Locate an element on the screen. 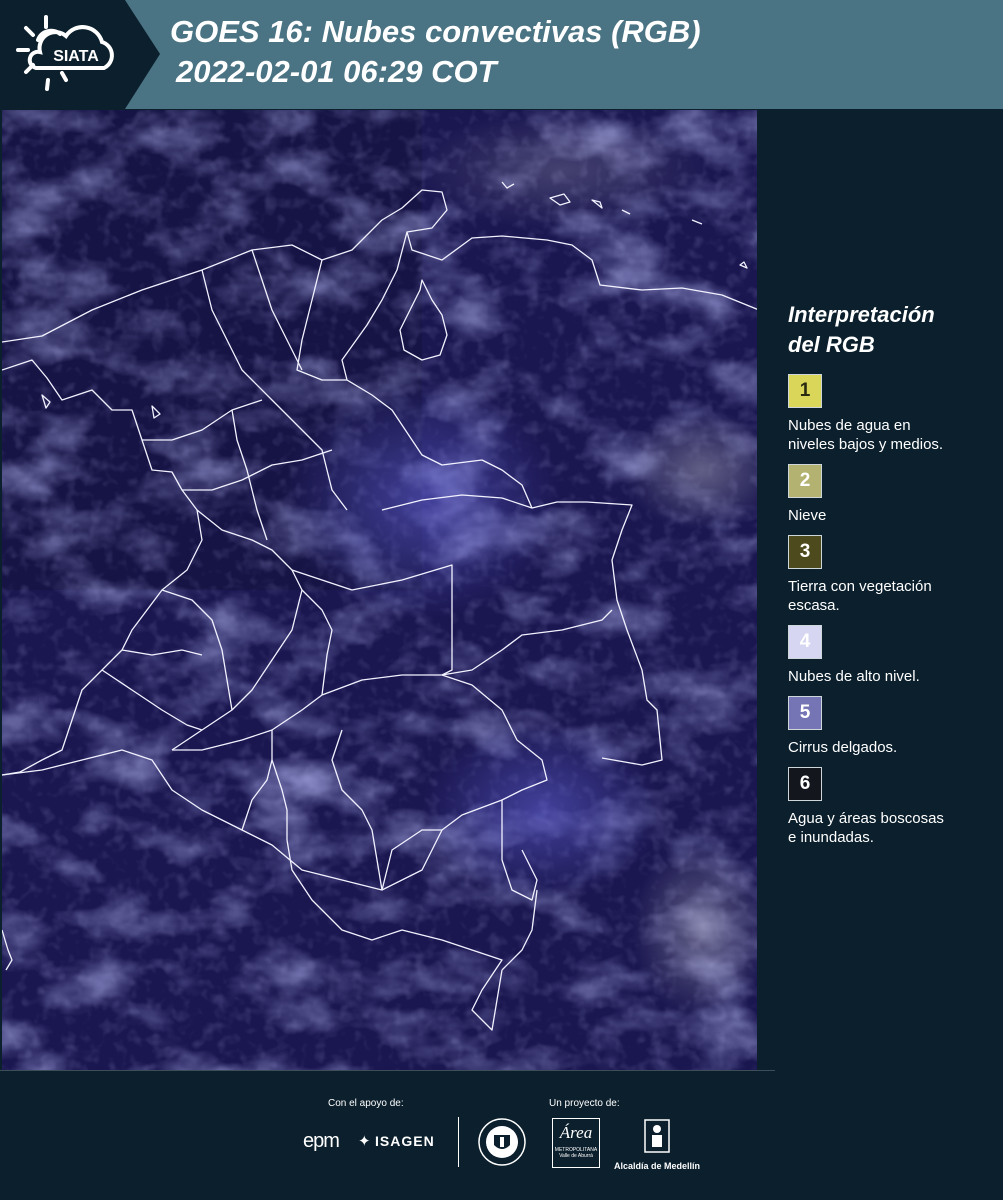 The image size is (1003, 1200). seal-icon is located at coordinates (502, 1142).